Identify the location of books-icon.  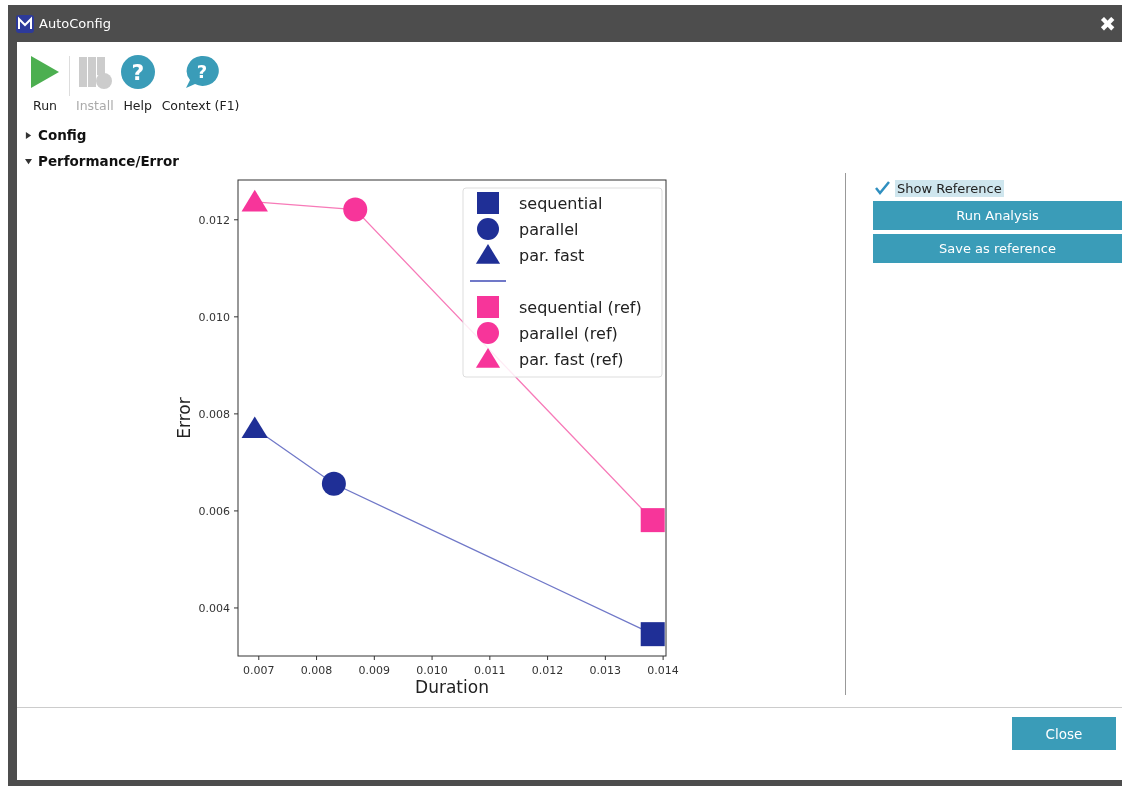
(94, 72).